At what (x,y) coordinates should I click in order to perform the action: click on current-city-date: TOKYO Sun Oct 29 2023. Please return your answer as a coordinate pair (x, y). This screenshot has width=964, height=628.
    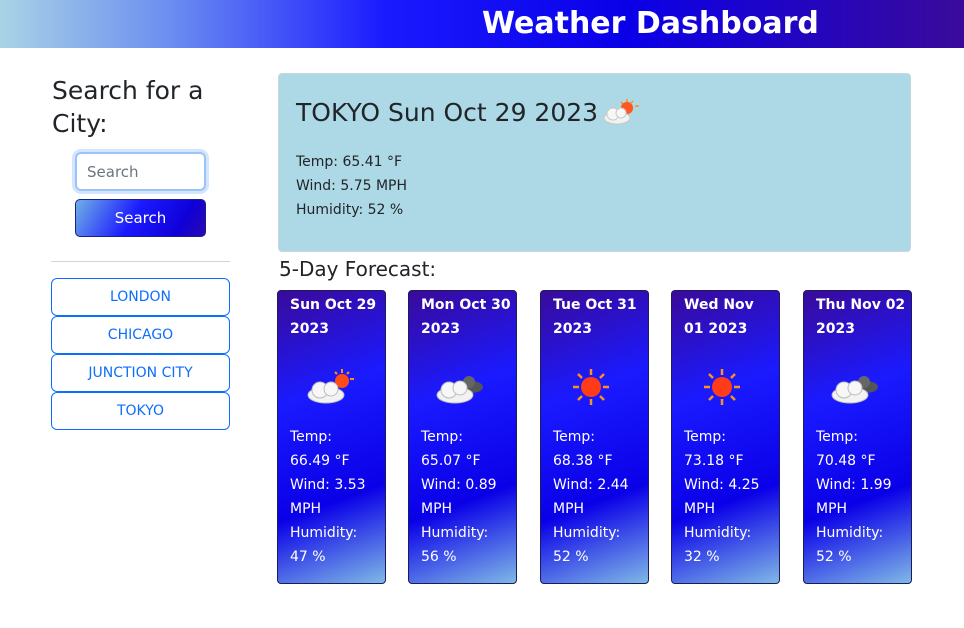
    Looking at the image, I should click on (447, 112).